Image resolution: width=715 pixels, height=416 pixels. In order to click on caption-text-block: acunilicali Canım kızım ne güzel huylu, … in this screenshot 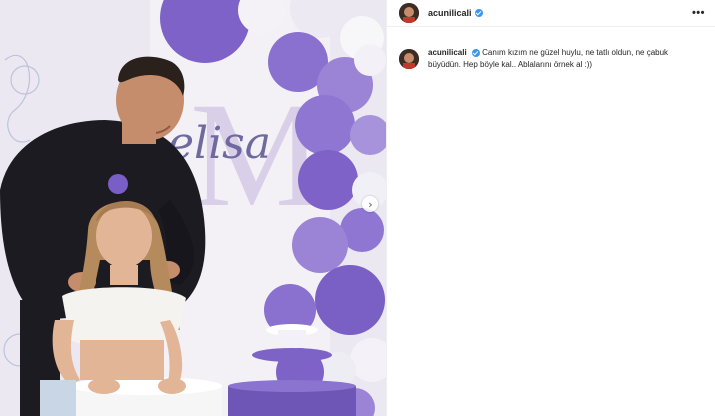, I will do `click(563, 59)`.